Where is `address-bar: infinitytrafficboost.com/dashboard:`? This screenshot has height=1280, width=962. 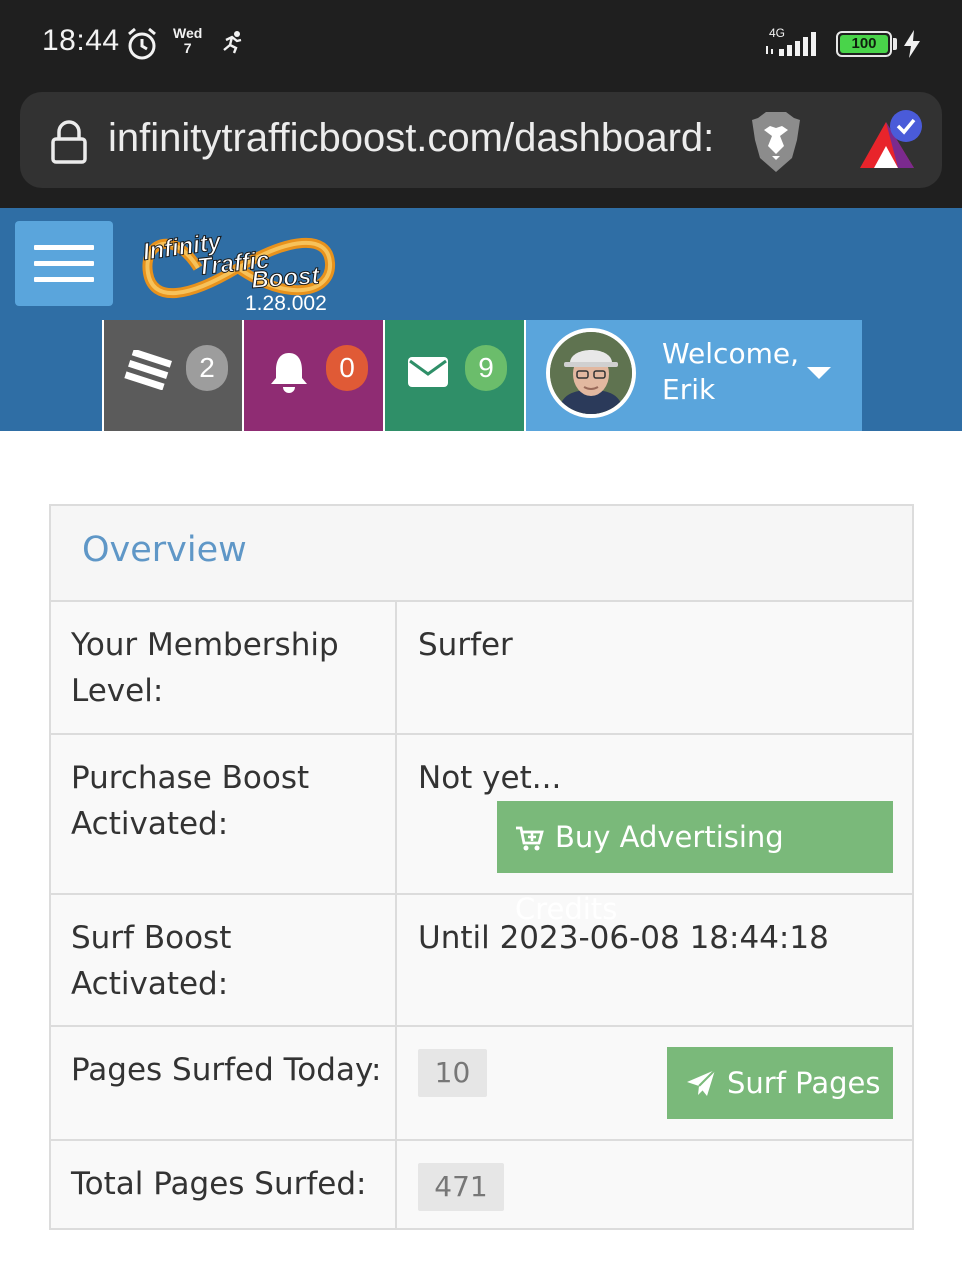
address-bar: infinitytrafficboost.com/dashboard: is located at coordinates (481, 140).